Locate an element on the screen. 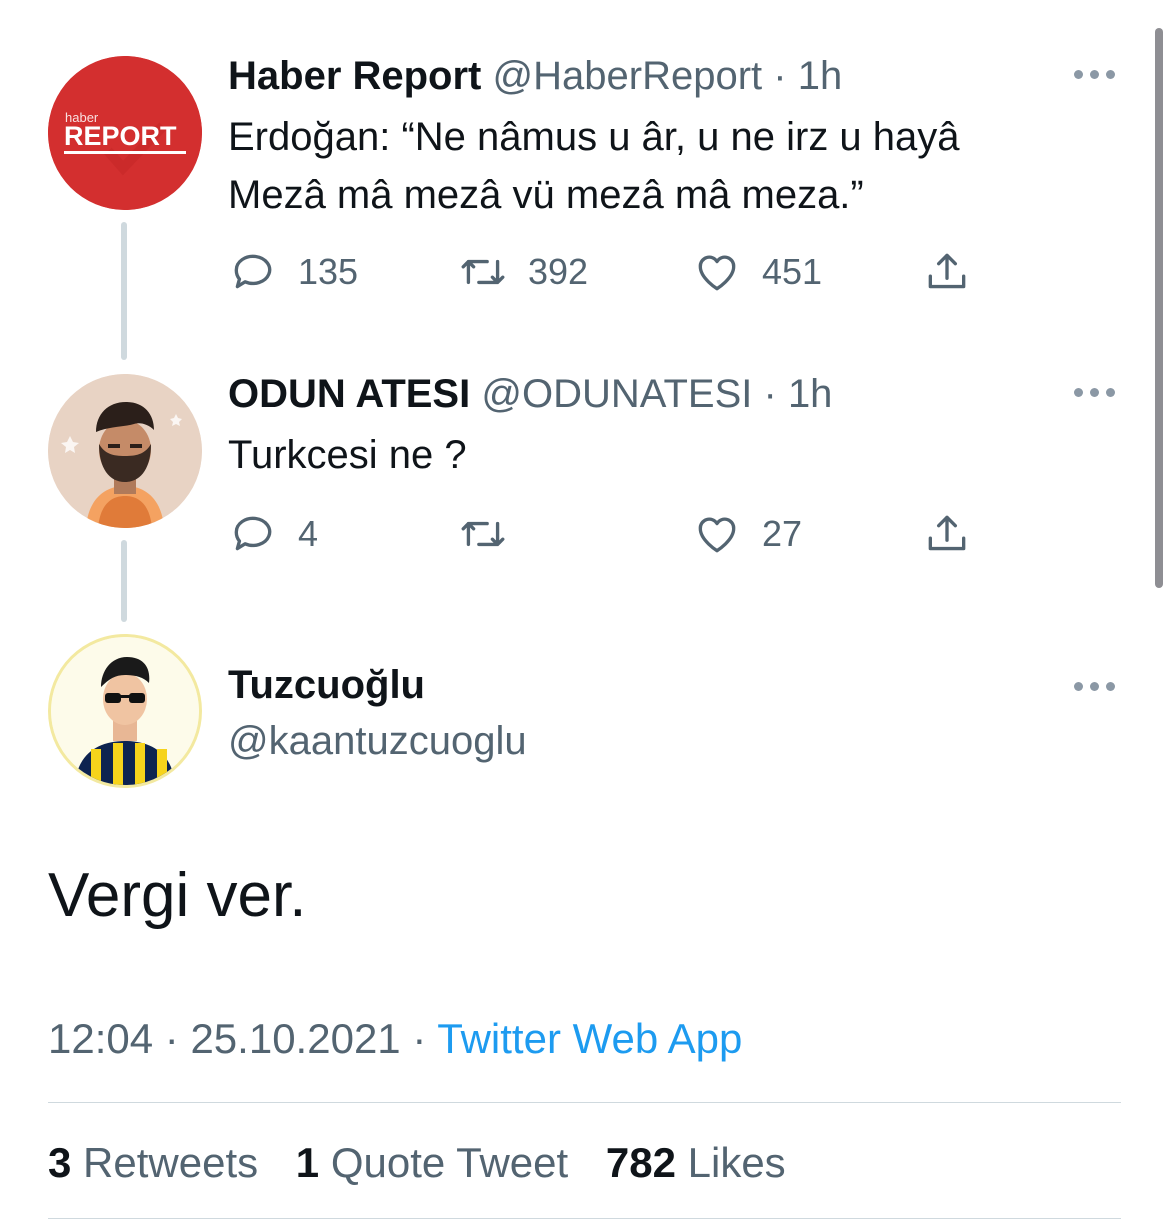 Image resolution: width=1169 pixels, height=1229 pixels. retweets-stat: 3 Retweets is located at coordinates (153, 1162).